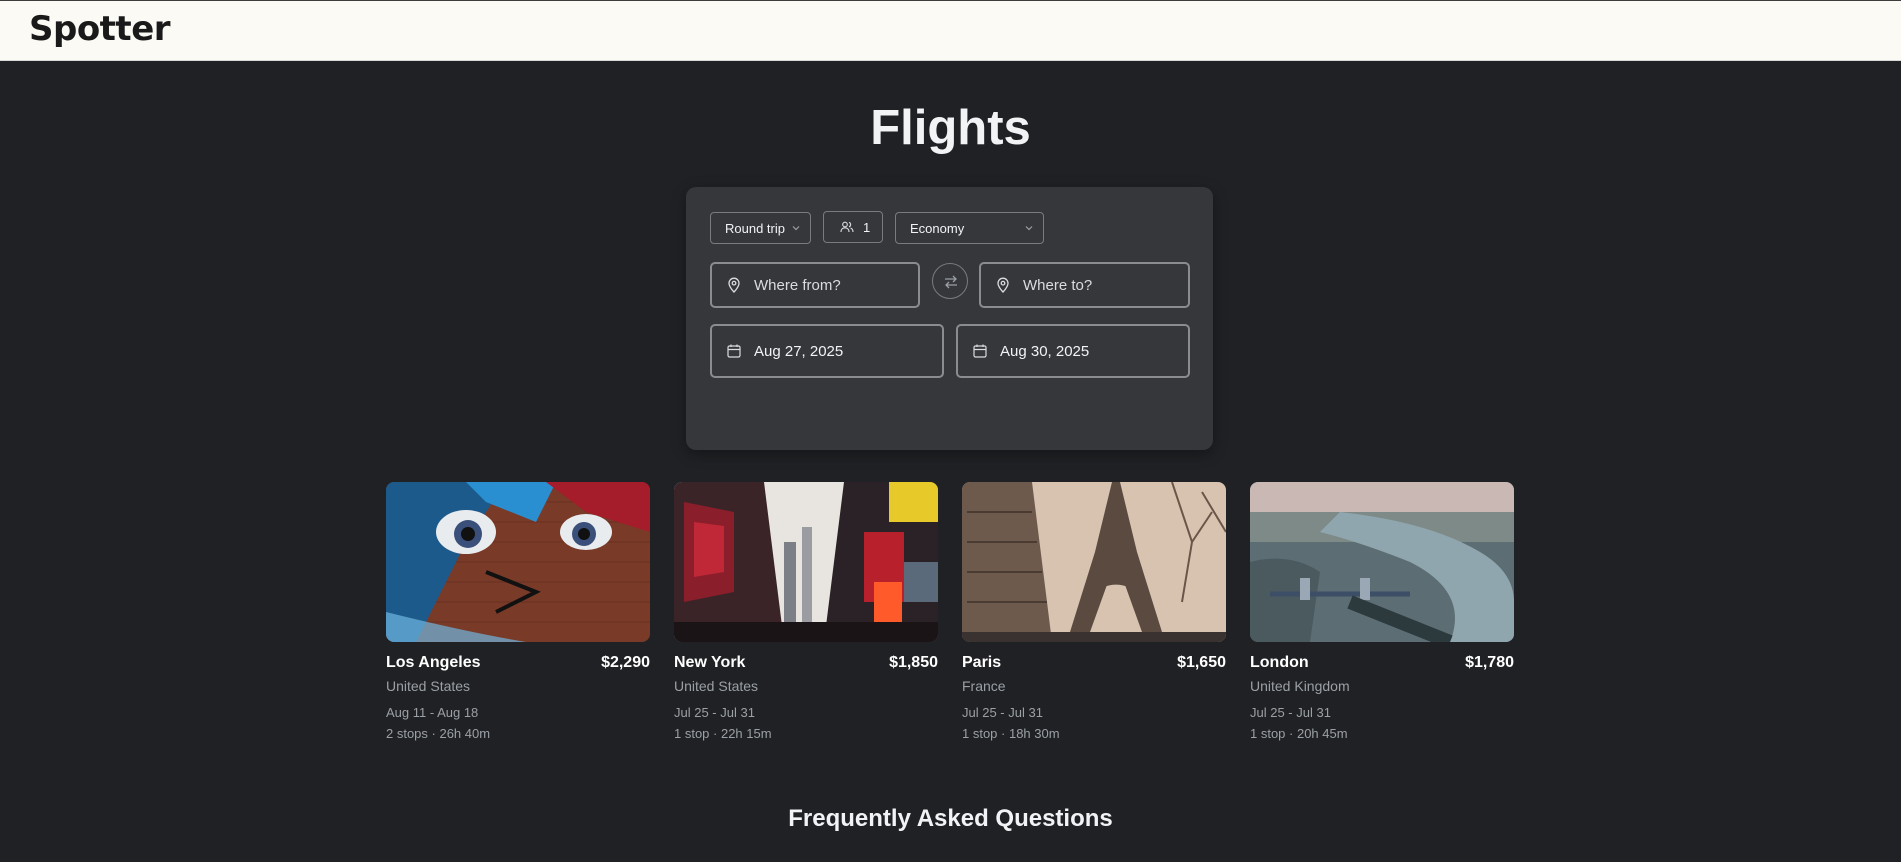 Image resolution: width=1901 pixels, height=862 pixels. Describe the element at coordinates (710, 662) in the screenshot. I see `destination-city: New York` at that location.